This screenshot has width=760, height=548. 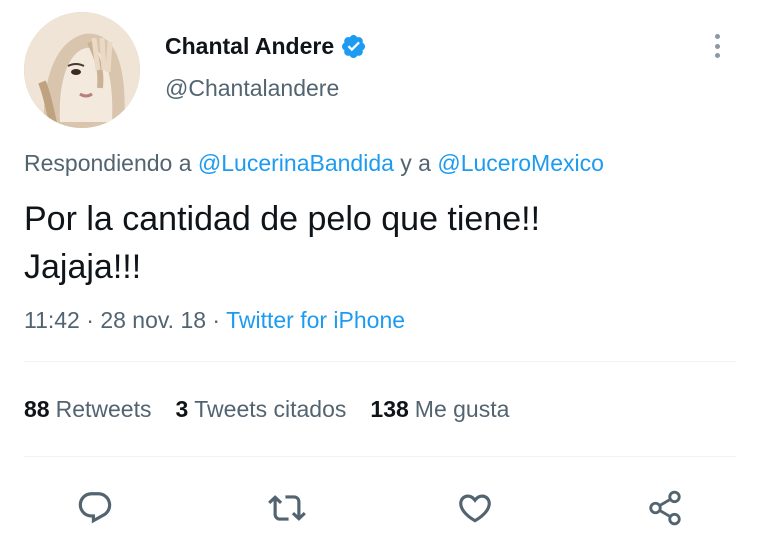 What do you see at coordinates (462, 409) in the screenshot?
I see `likes-label: Me gusta` at bounding box center [462, 409].